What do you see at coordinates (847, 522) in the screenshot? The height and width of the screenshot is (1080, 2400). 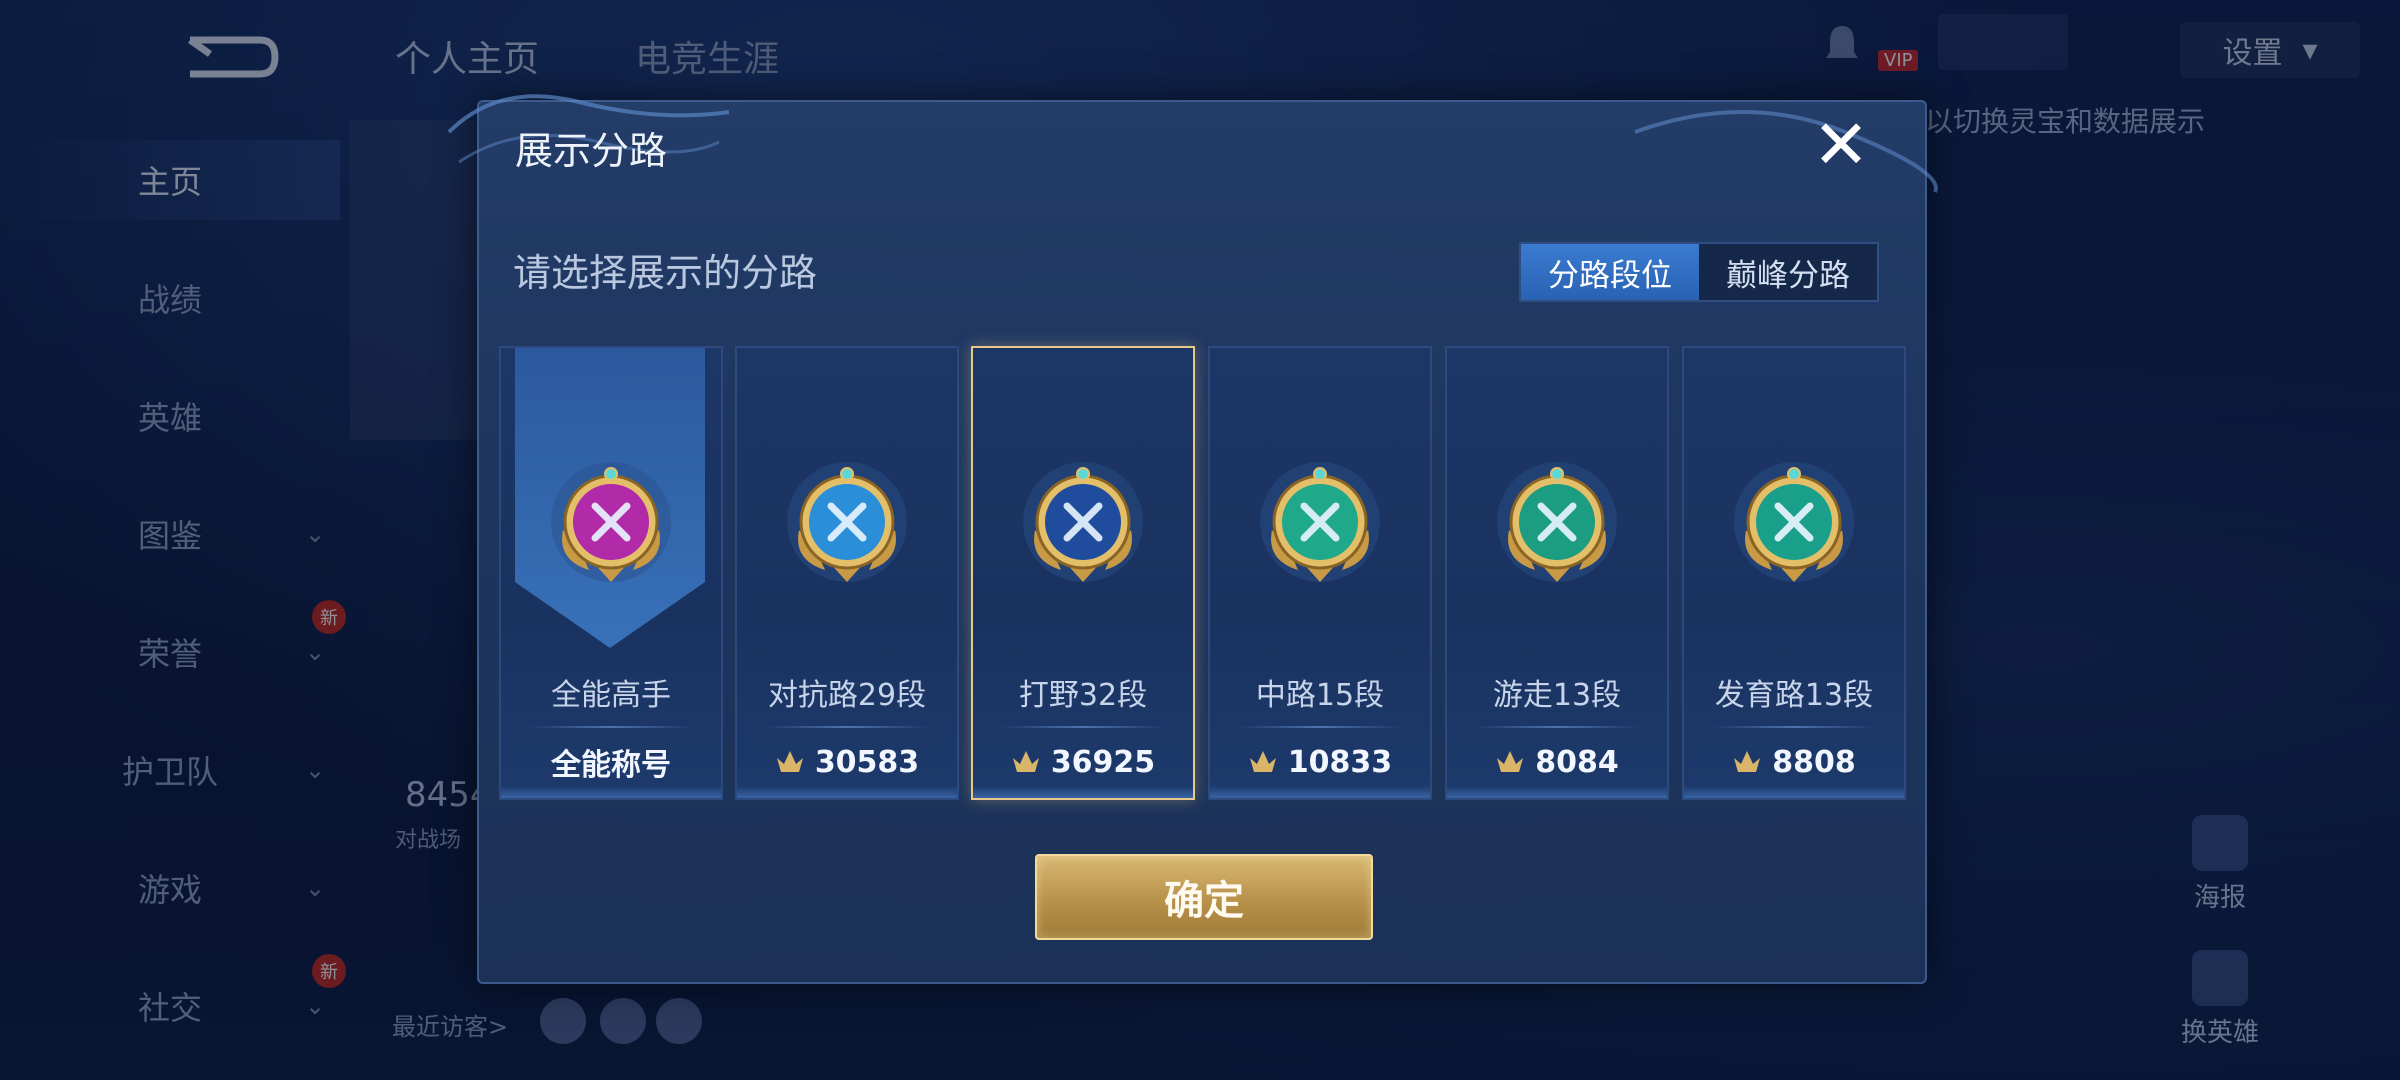 I see `clash-lane-emblem-icon` at bounding box center [847, 522].